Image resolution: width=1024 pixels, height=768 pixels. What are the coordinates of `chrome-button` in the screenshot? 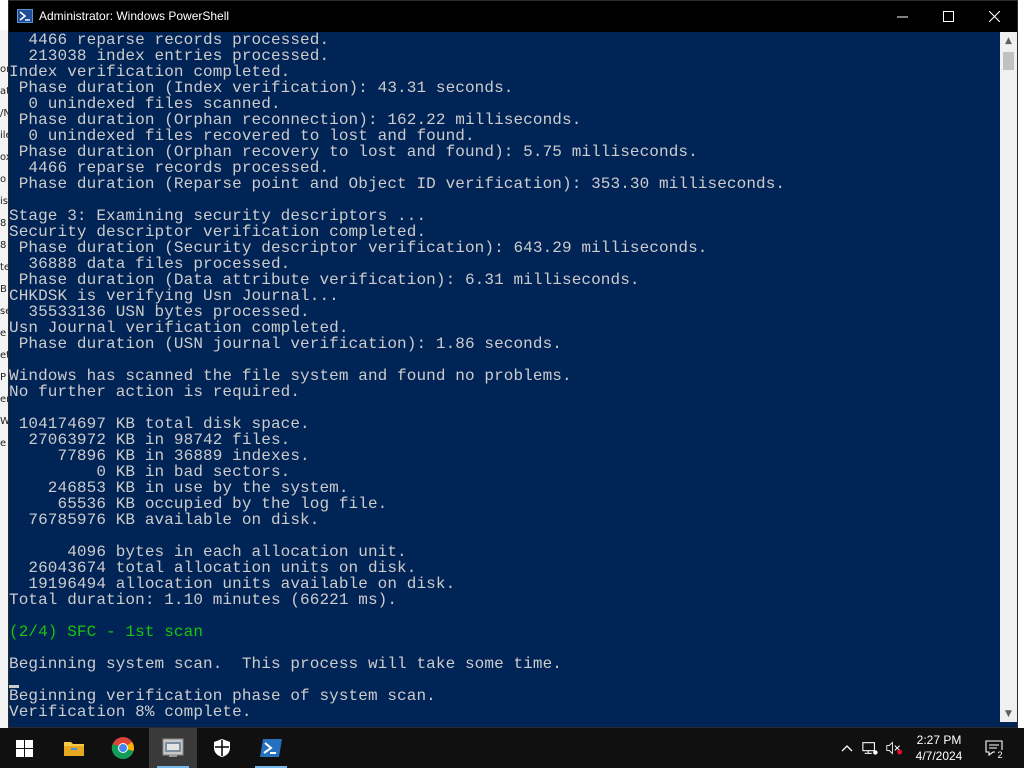 It's located at (123, 748).